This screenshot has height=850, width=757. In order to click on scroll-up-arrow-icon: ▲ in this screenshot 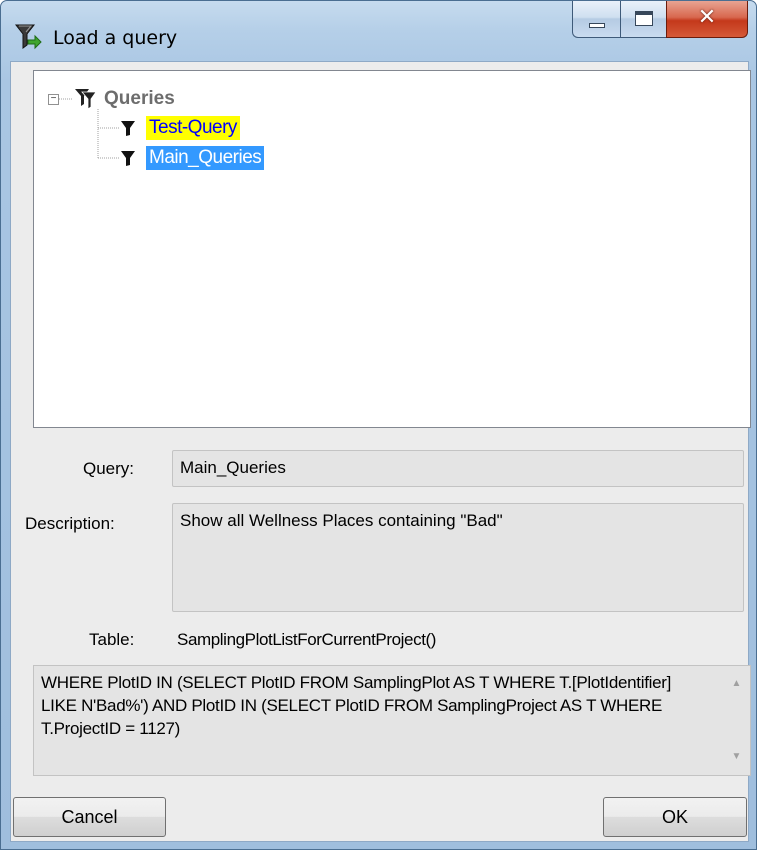, I will do `click(736, 688)`.